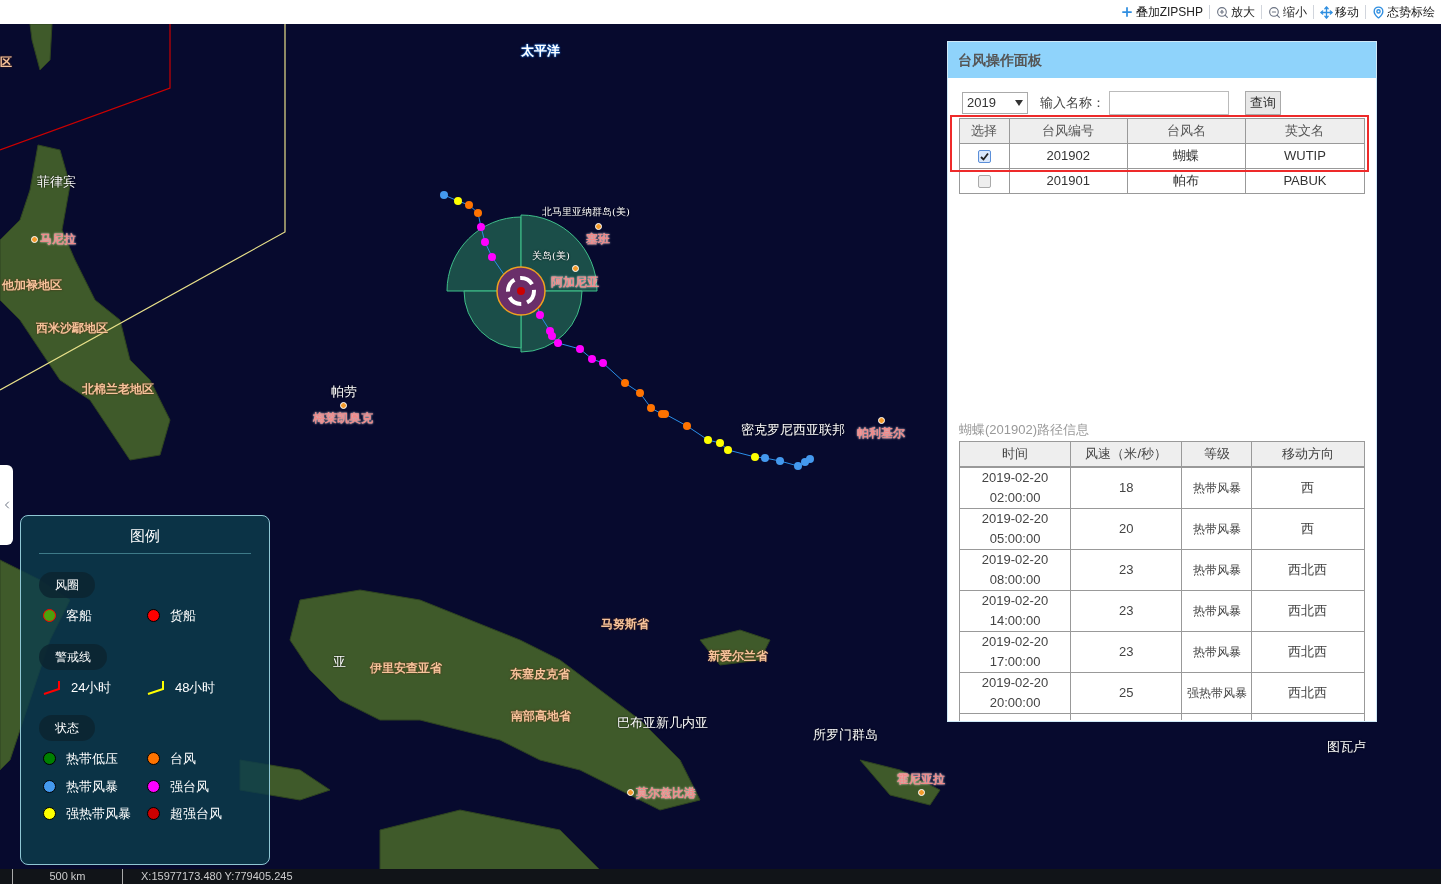 The width and height of the screenshot is (1441, 884). What do you see at coordinates (32, 285) in the screenshot?
I see `map-label: 他加禄地区` at bounding box center [32, 285].